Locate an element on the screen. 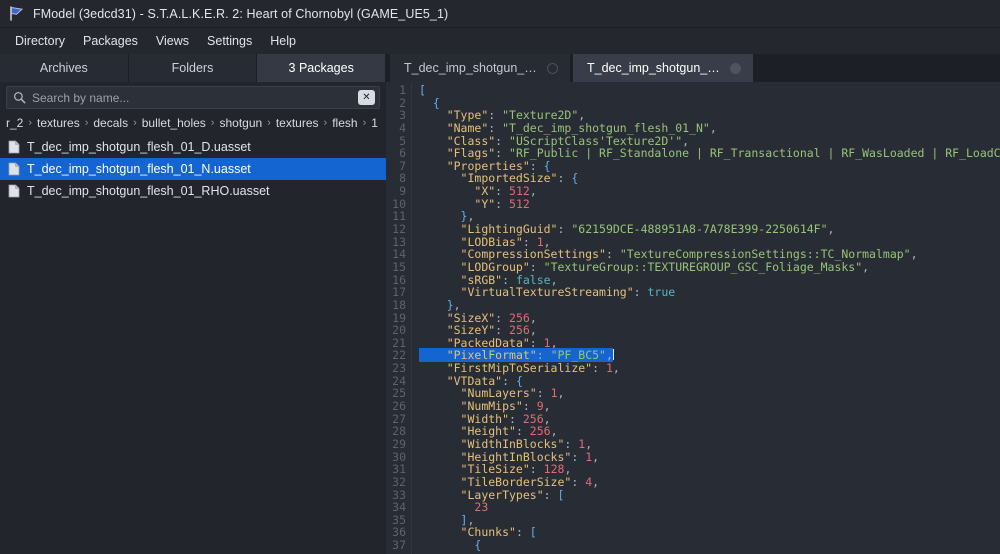  code-line: { is located at coordinates (709, 545).